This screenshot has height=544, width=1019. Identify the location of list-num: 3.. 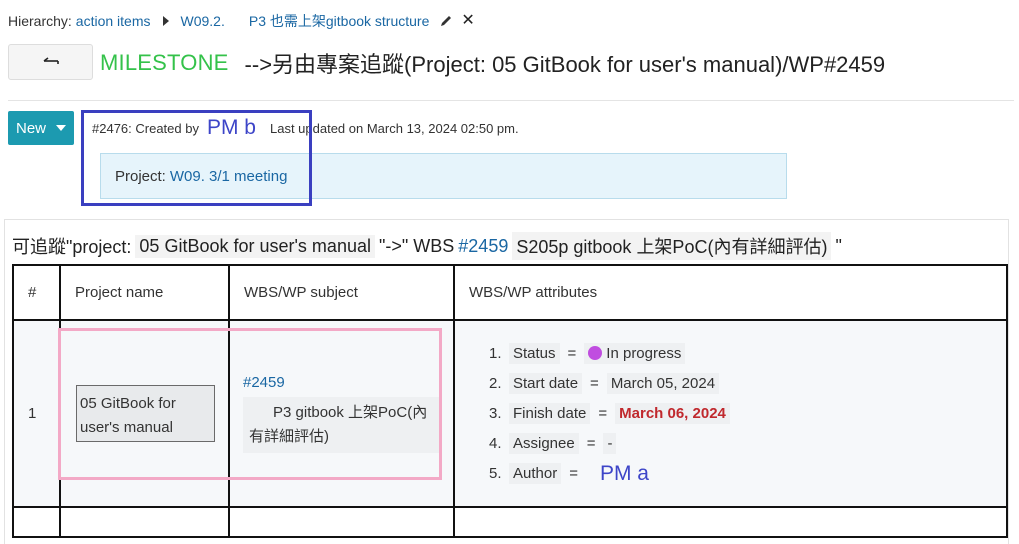
(495, 413).